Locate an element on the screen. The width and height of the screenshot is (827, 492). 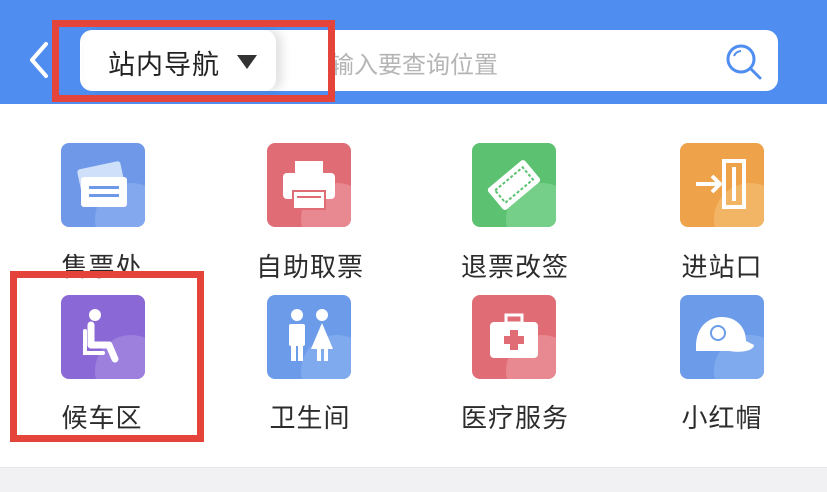
grid-item-label: 退票改签 is located at coordinates (514, 268).